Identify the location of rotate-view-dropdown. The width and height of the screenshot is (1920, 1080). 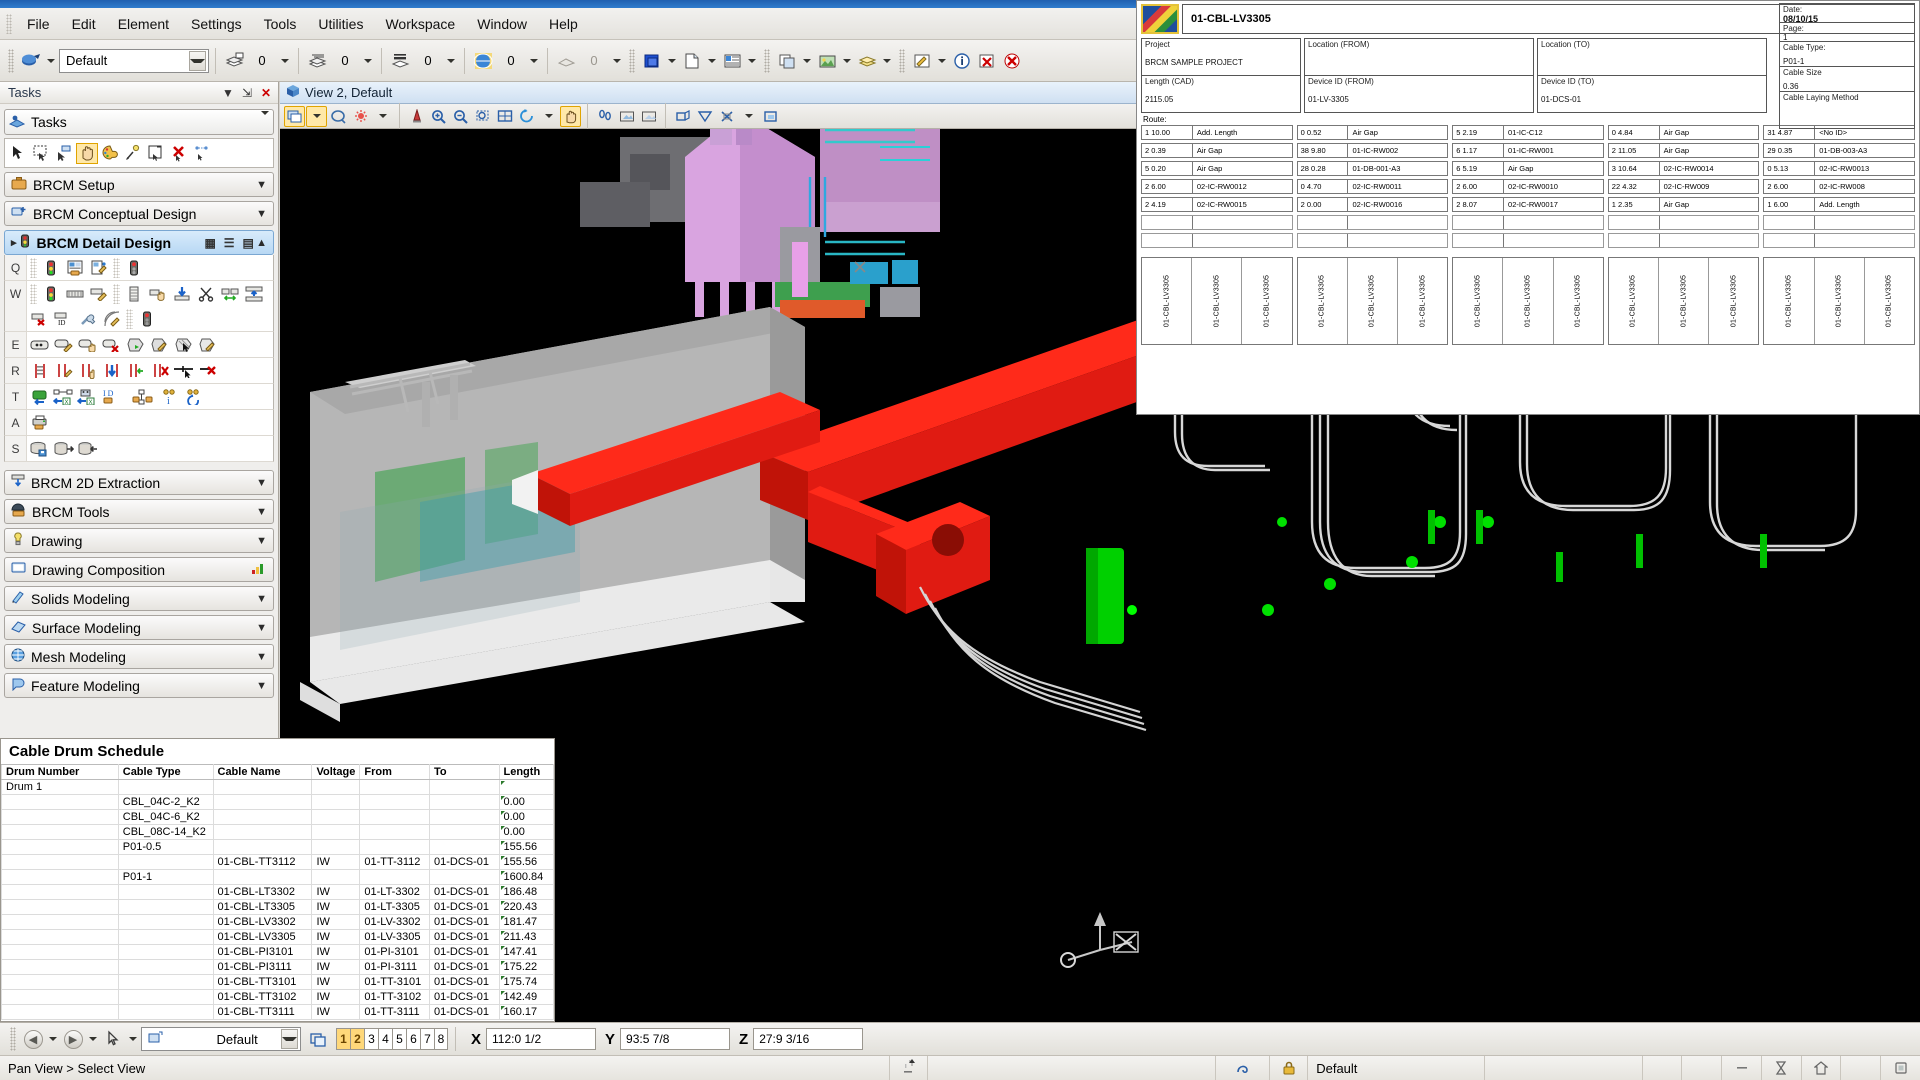
(548, 116).